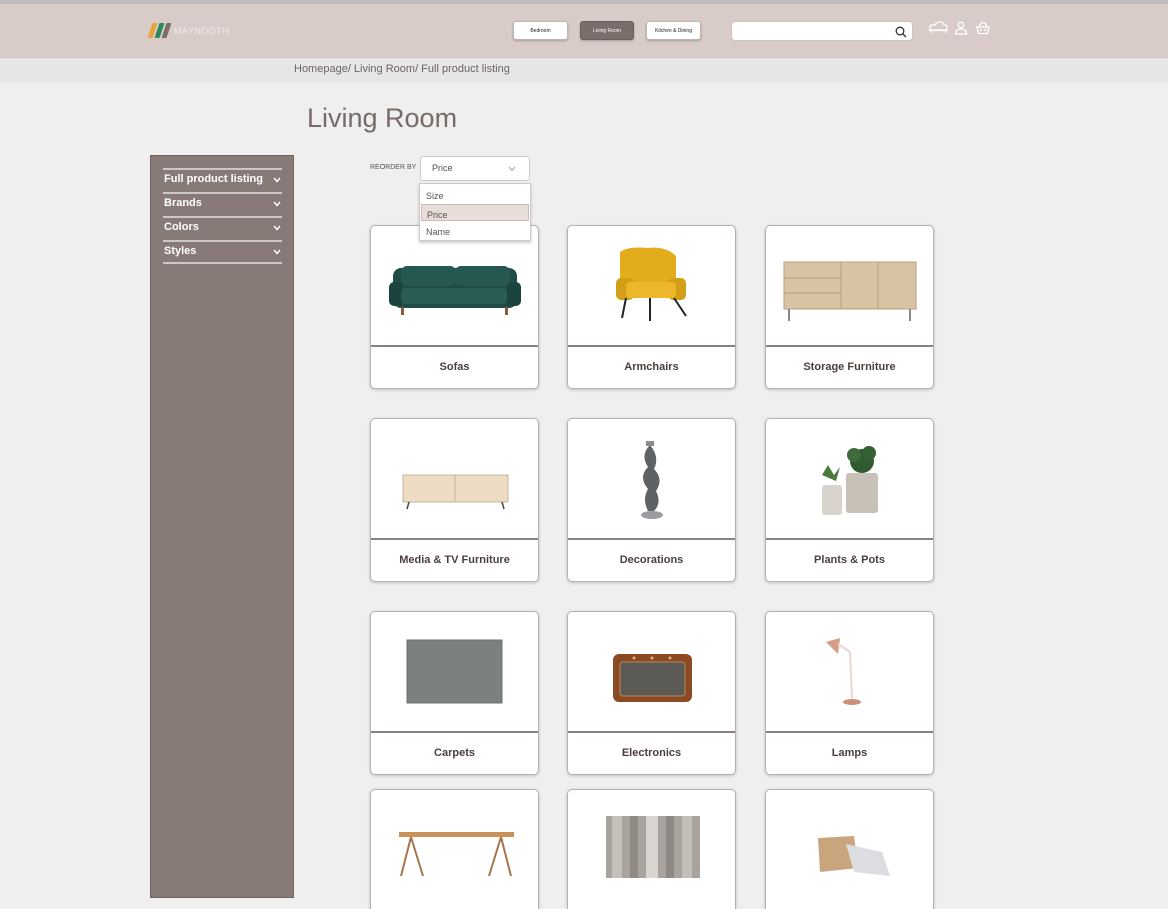 Image resolution: width=1168 pixels, height=909 pixels. Describe the element at coordinates (901, 34) in the screenshot. I see `search-icon` at that location.